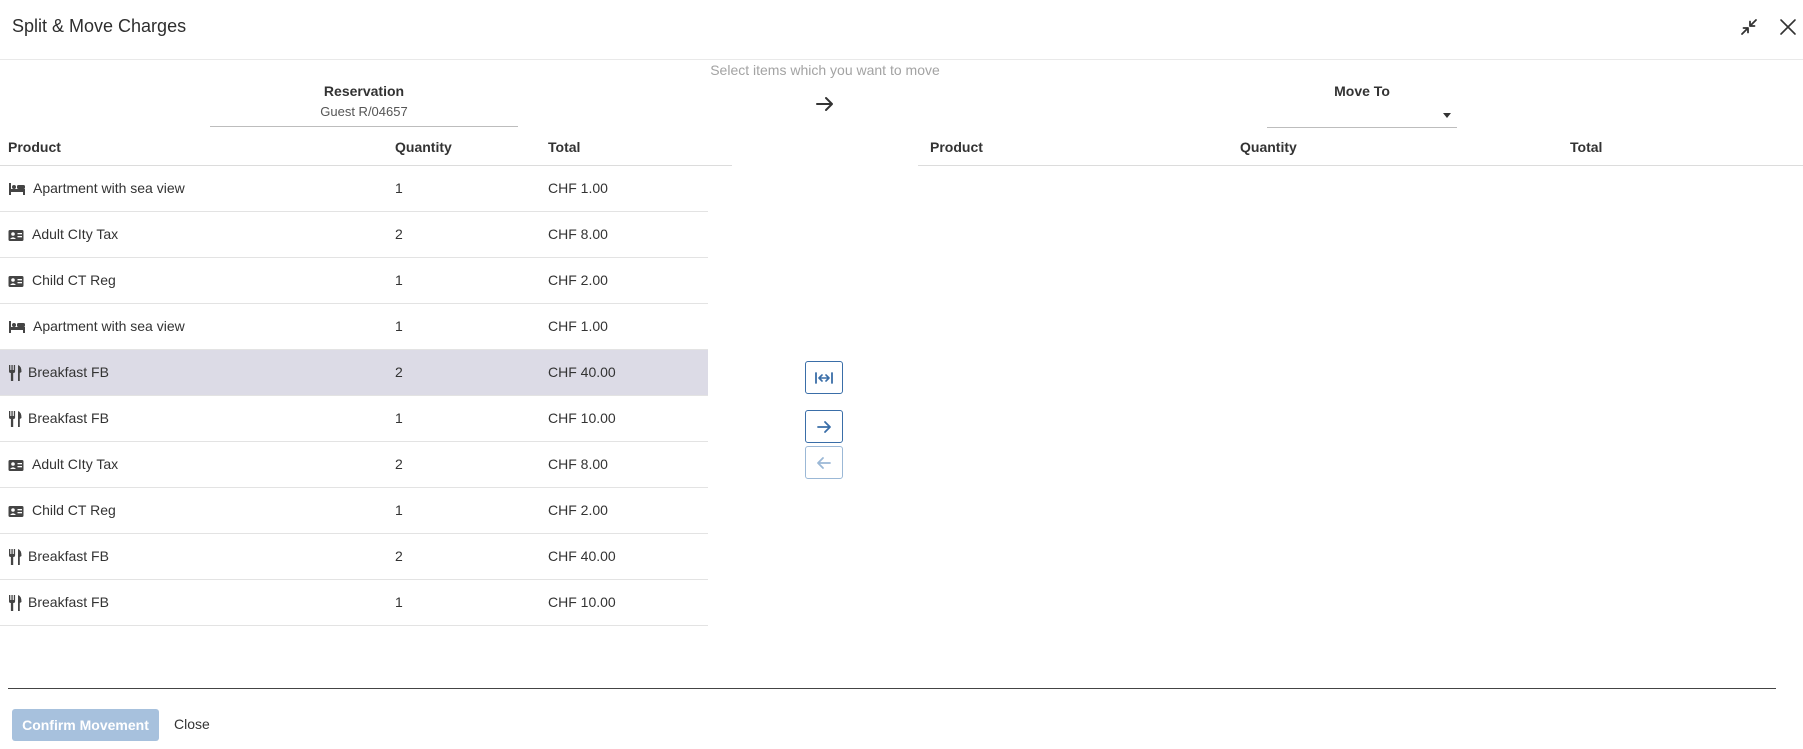 This screenshot has height=749, width=1803. What do you see at coordinates (564, 147) in the screenshot?
I see `column-header-total: Total` at bounding box center [564, 147].